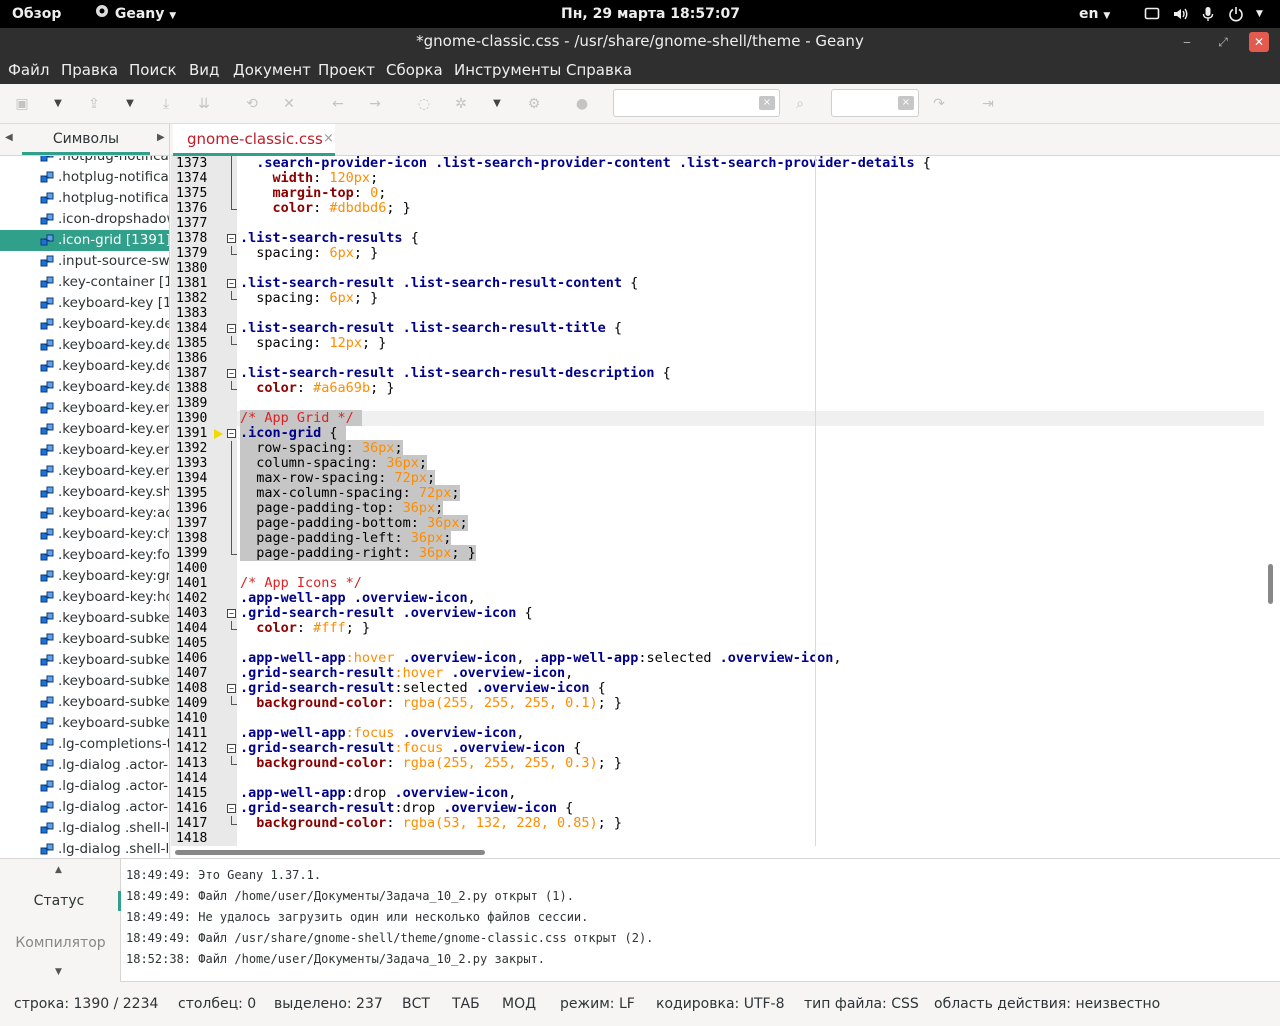  Describe the element at coordinates (84, 219) in the screenshot. I see `symbol-item: .icon-dropshadow` at that location.